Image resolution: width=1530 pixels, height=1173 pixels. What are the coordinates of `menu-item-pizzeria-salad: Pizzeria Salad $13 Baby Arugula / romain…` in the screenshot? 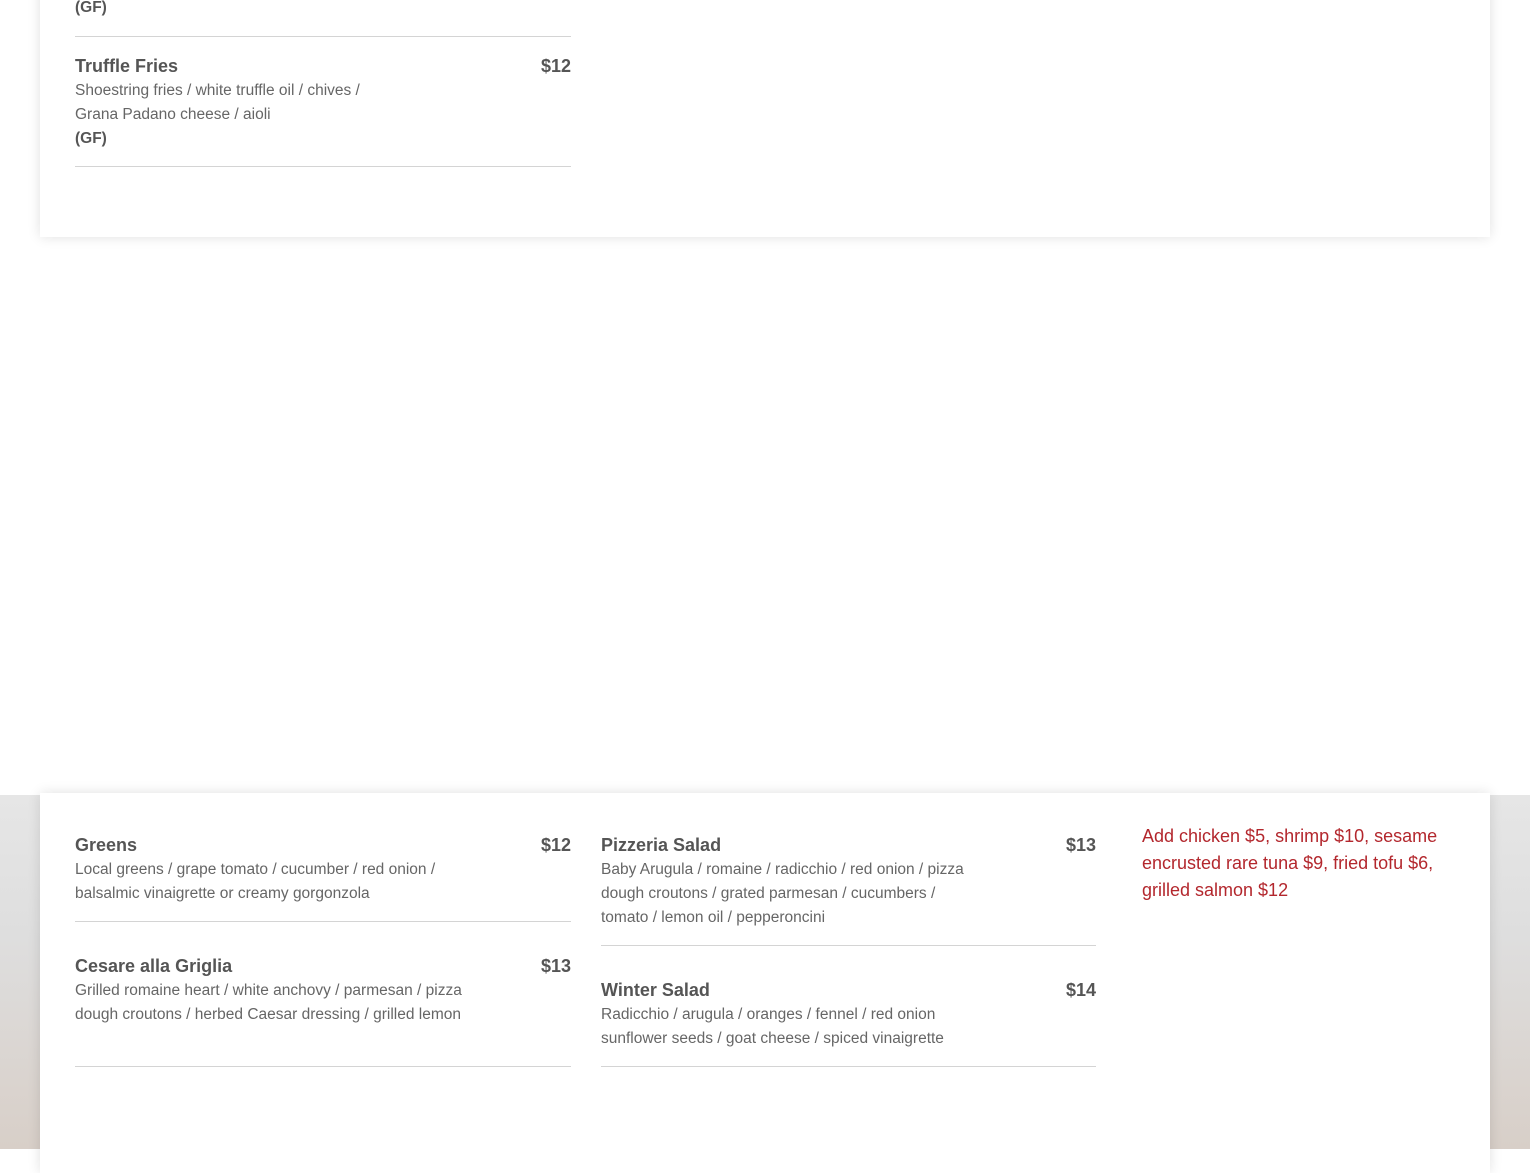 It's located at (848, 890).